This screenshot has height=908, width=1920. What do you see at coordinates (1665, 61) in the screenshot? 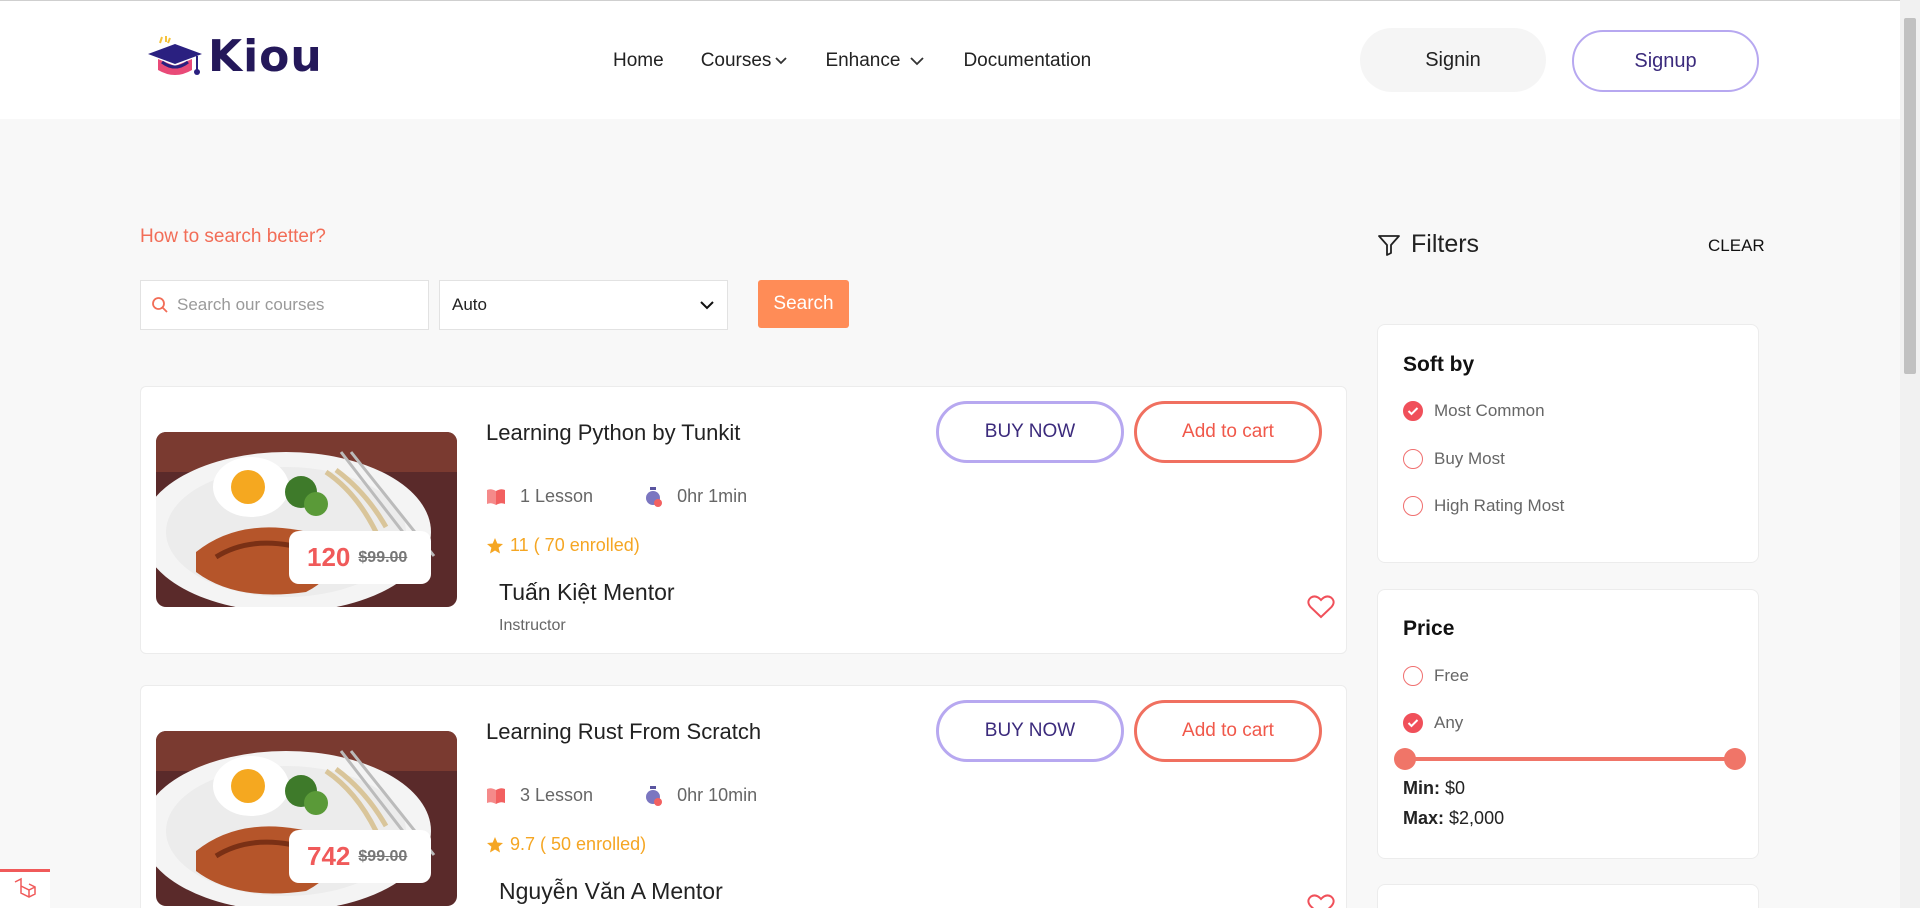
I see `signup-button: Signup` at bounding box center [1665, 61].